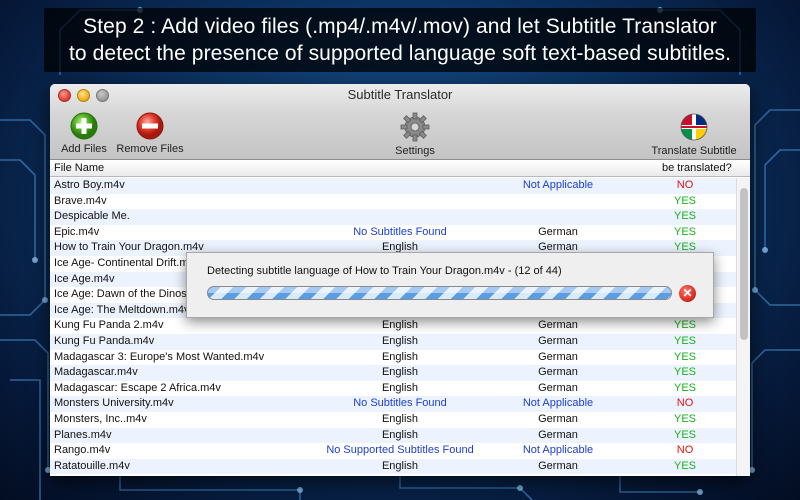 The image size is (800, 500). What do you see at coordinates (96, 372) in the screenshot?
I see `file-name-cell: Madagascar.m4v` at bounding box center [96, 372].